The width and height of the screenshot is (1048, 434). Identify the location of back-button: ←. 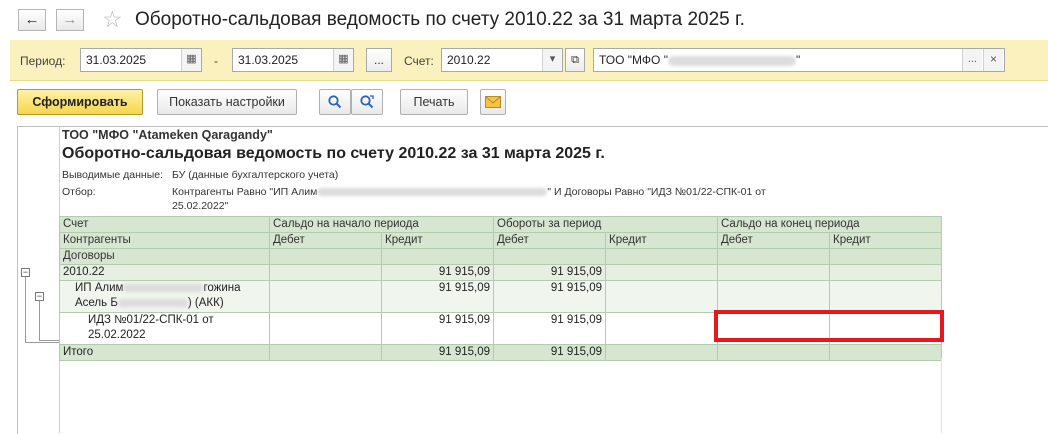
(32, 20).